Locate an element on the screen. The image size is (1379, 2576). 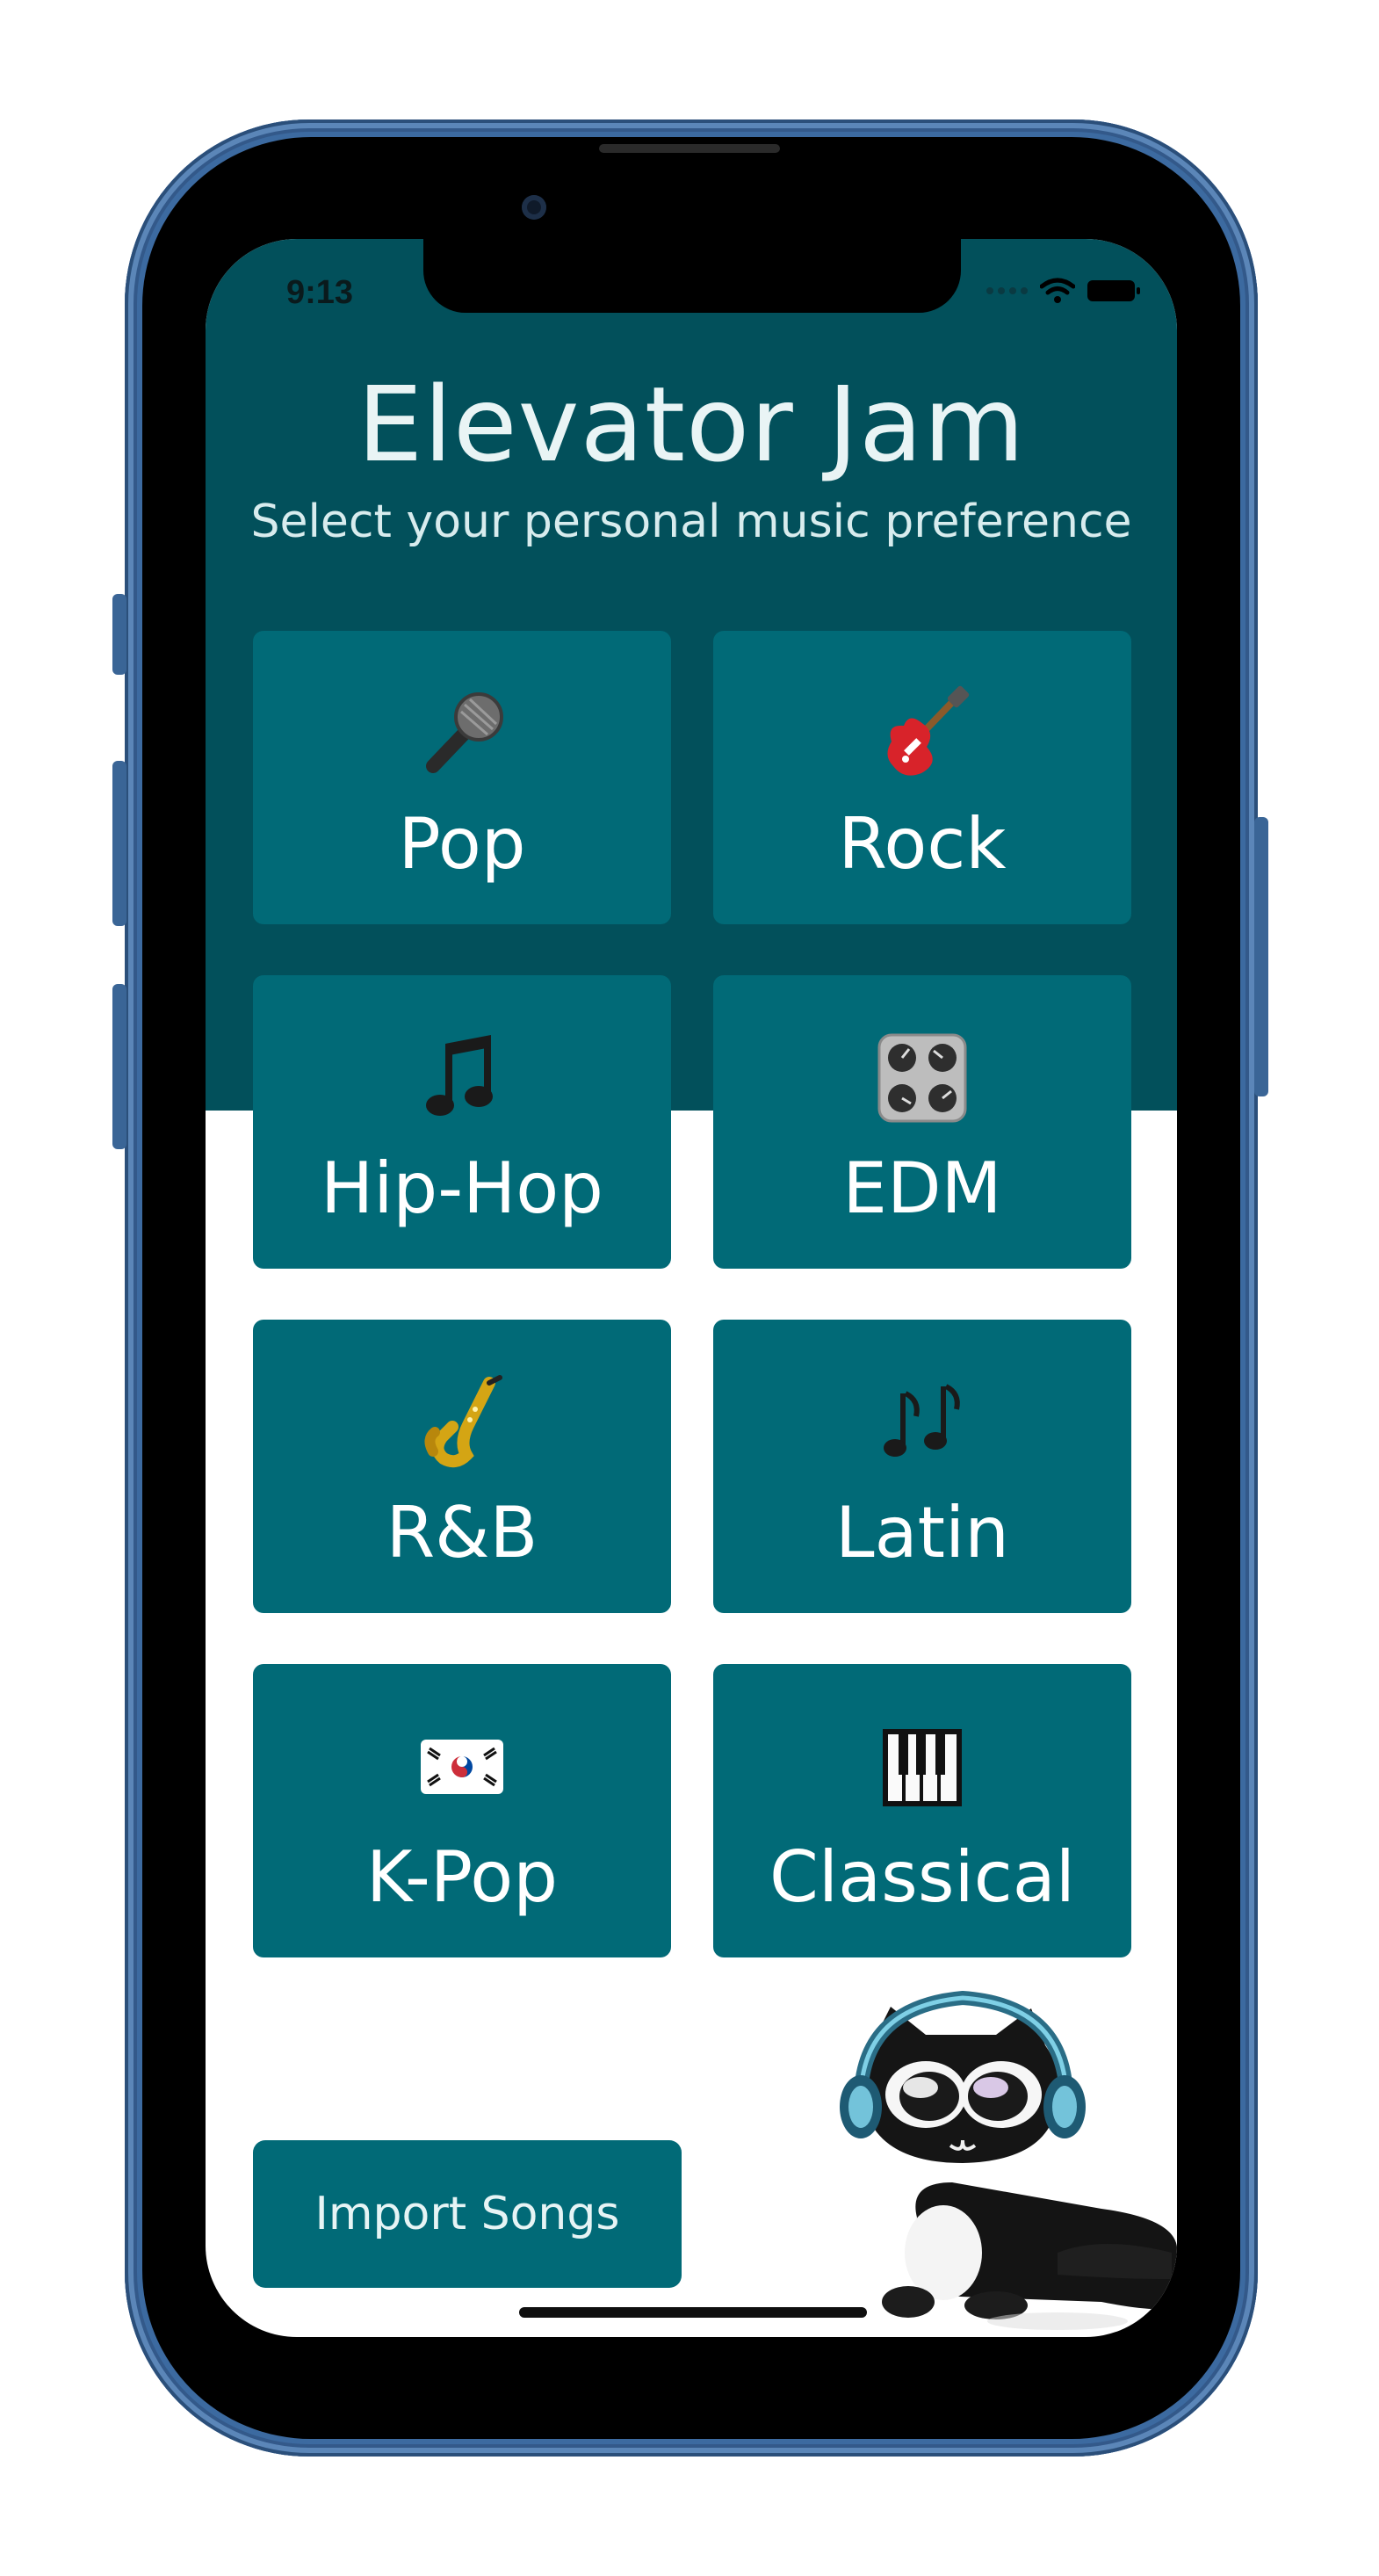
wifi-icon is located at coordinates (1057, 290).